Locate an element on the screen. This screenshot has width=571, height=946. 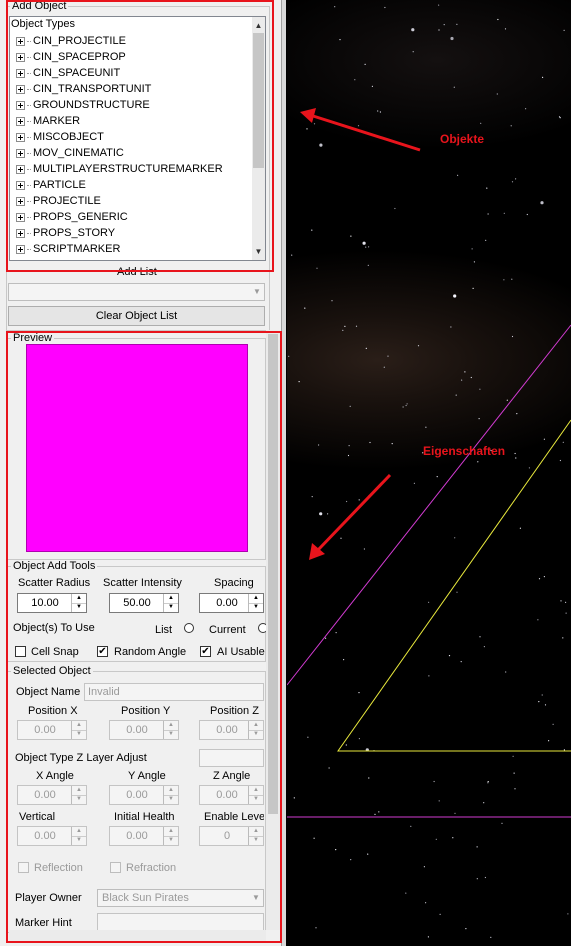
x-angle-spinner: 0.00 ▲ ▼ is located at coordinates (52, 795).